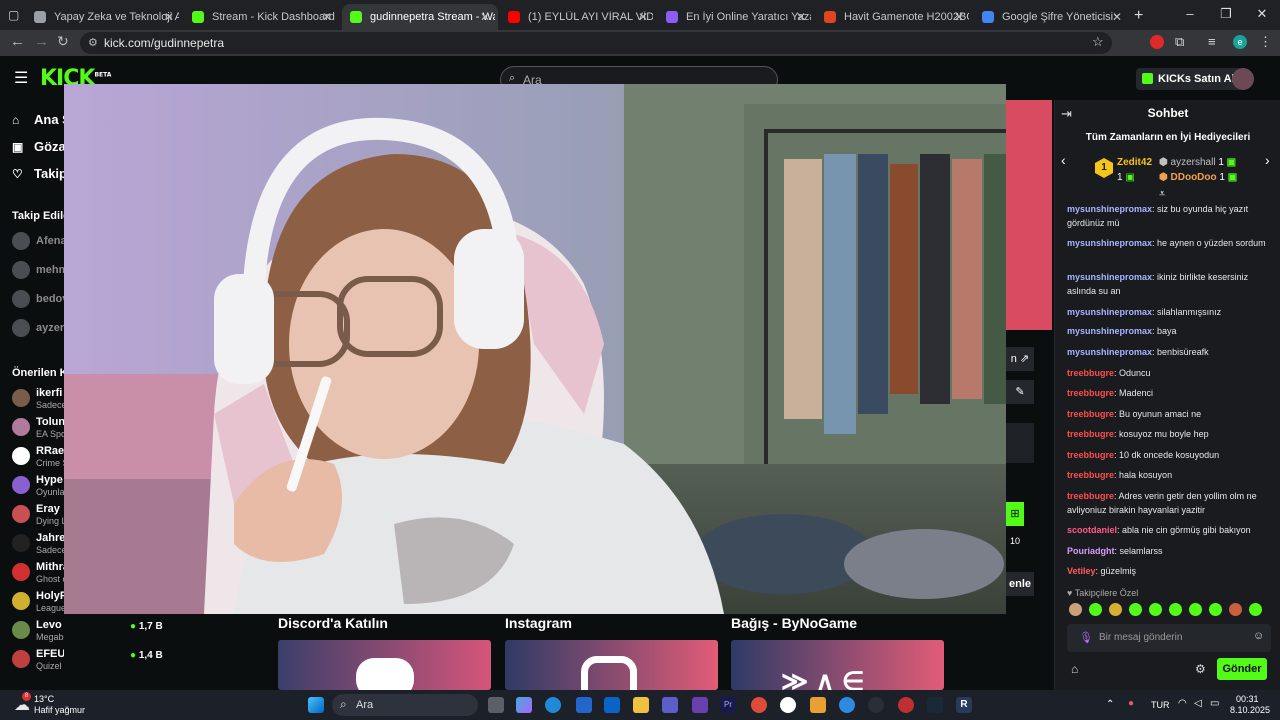 The width and height of the screenshot is (1280, 720). Describe the element at coordinates (38, 514) in the screenshot. I see `recommended-channel: Eray Dying L` at that location.